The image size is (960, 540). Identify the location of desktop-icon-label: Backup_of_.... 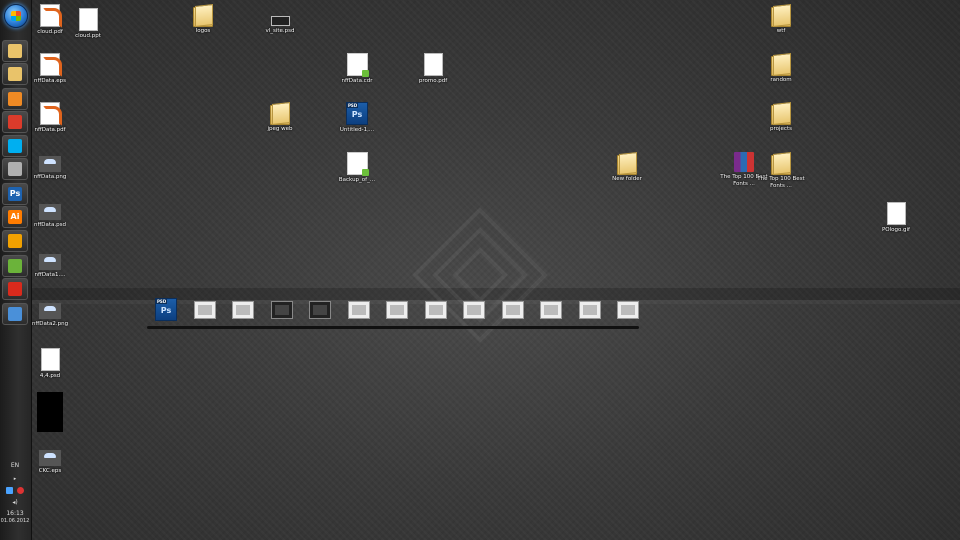
(357, 180).